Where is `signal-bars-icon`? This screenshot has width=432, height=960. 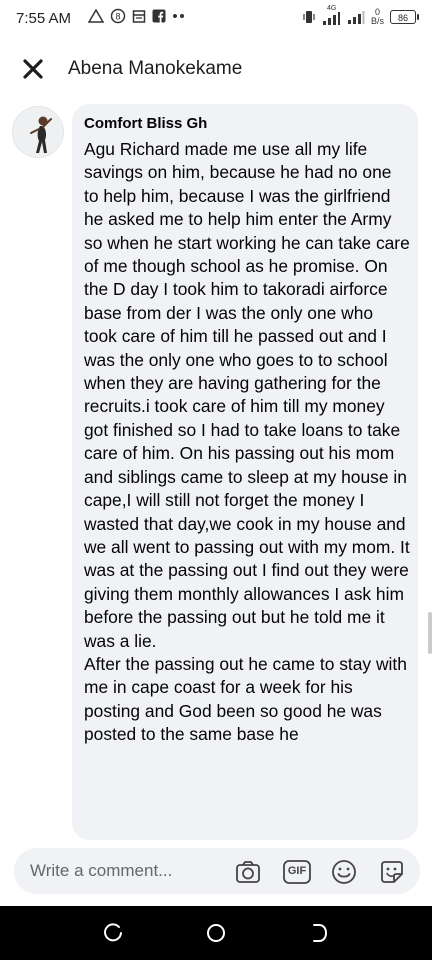
signal-bars-icon is located at coordinates (331, 18).